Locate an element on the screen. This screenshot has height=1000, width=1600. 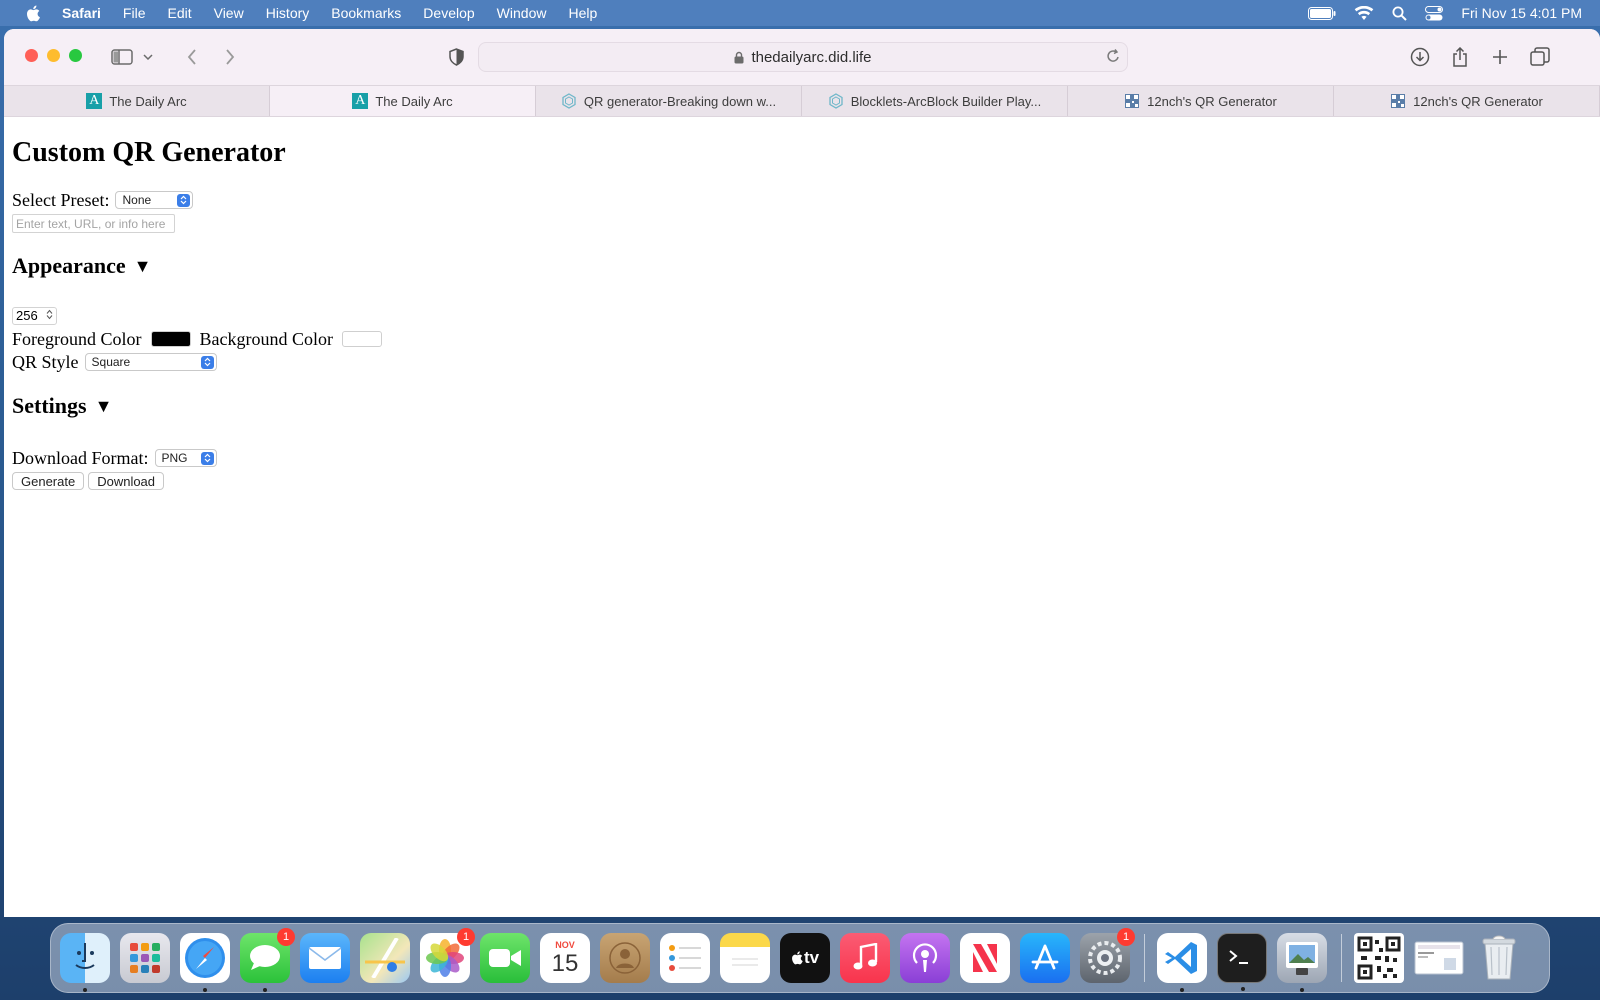
tab-the-daily-arc: A The Daily Arc is located at coordinates (137, 101).